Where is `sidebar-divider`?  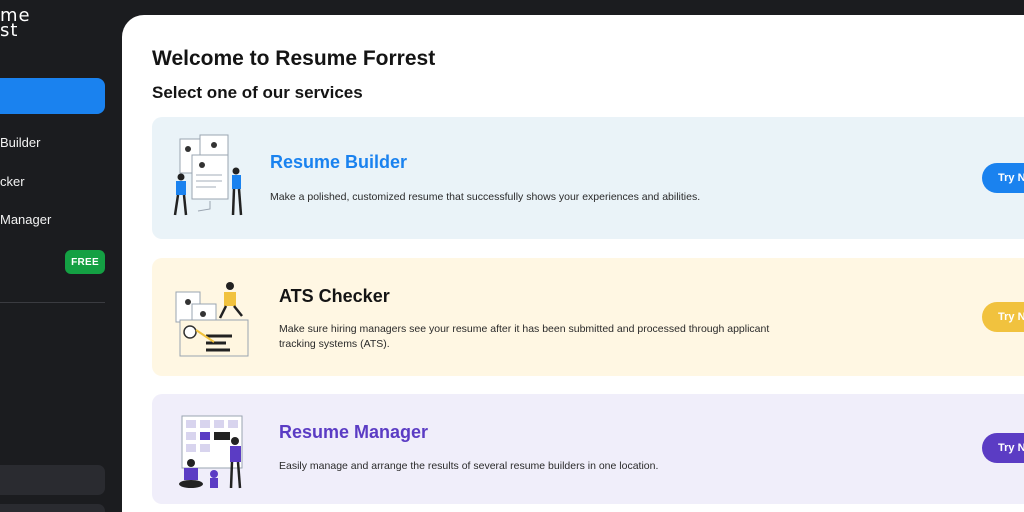
sidebar-divider is located at coordinates (52, 302).